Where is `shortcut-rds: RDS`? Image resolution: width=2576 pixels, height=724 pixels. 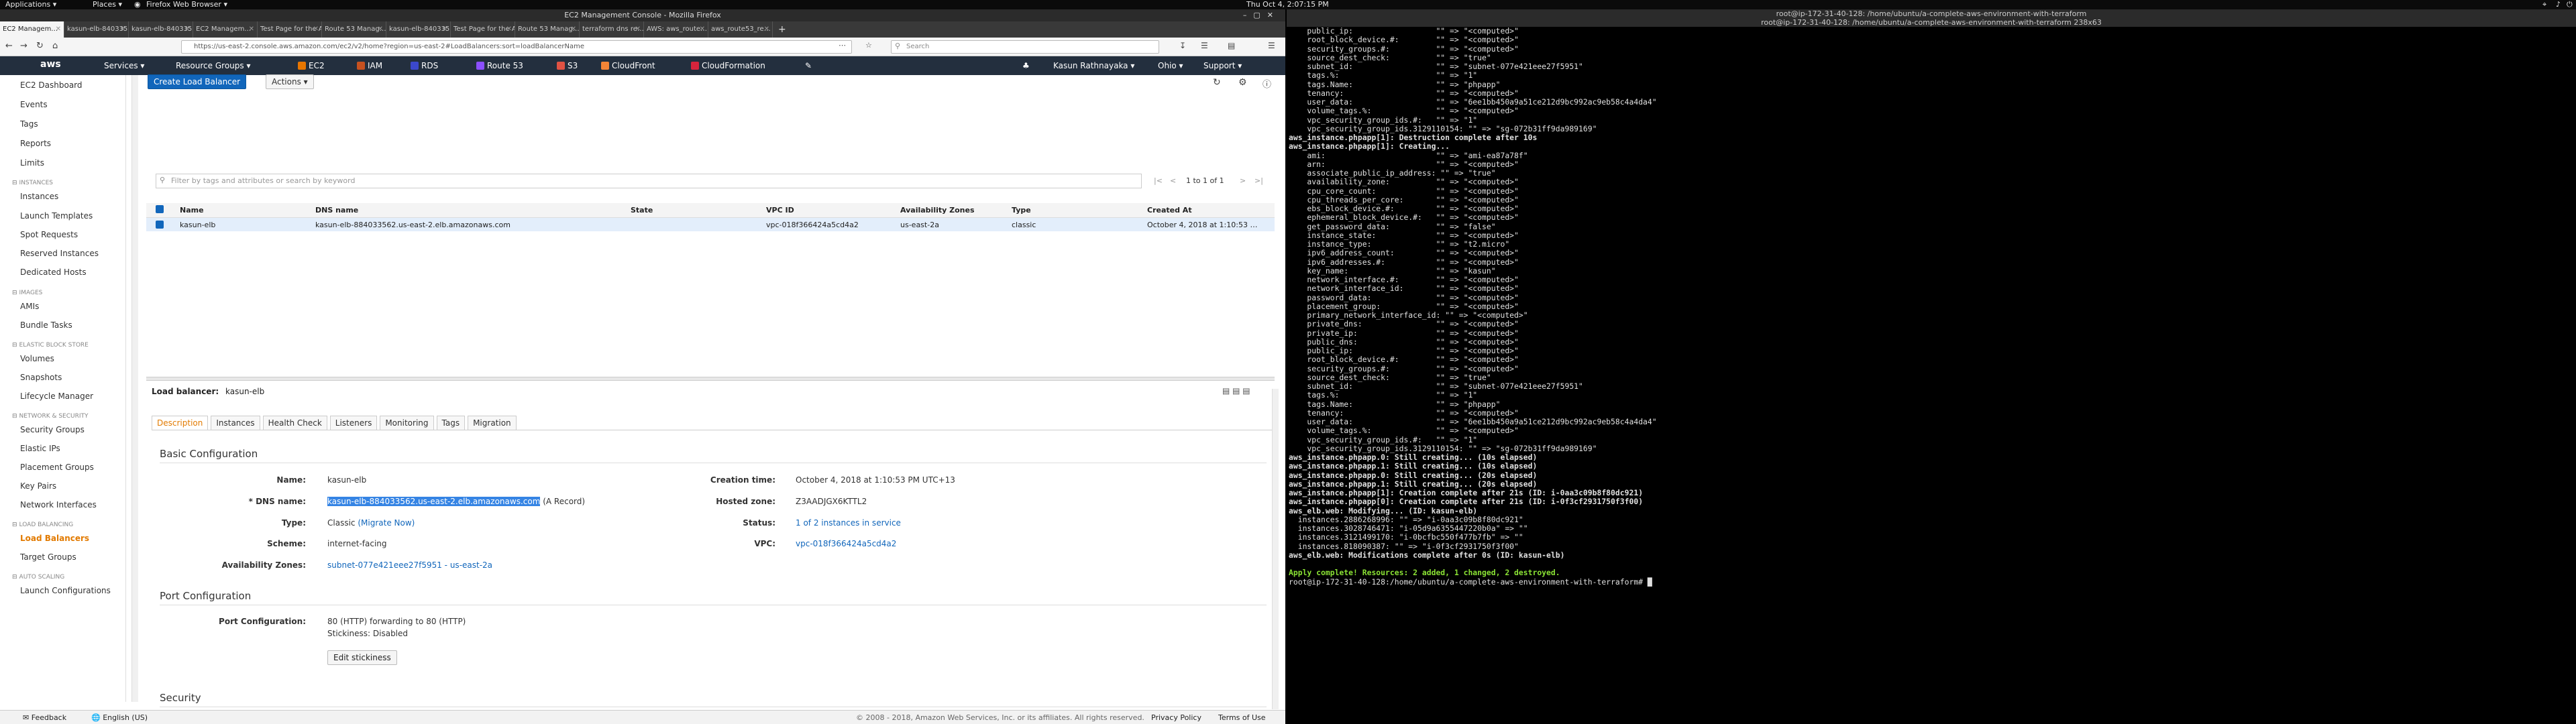 shortcut-rds: RDS is located at coordinates (424, 65).